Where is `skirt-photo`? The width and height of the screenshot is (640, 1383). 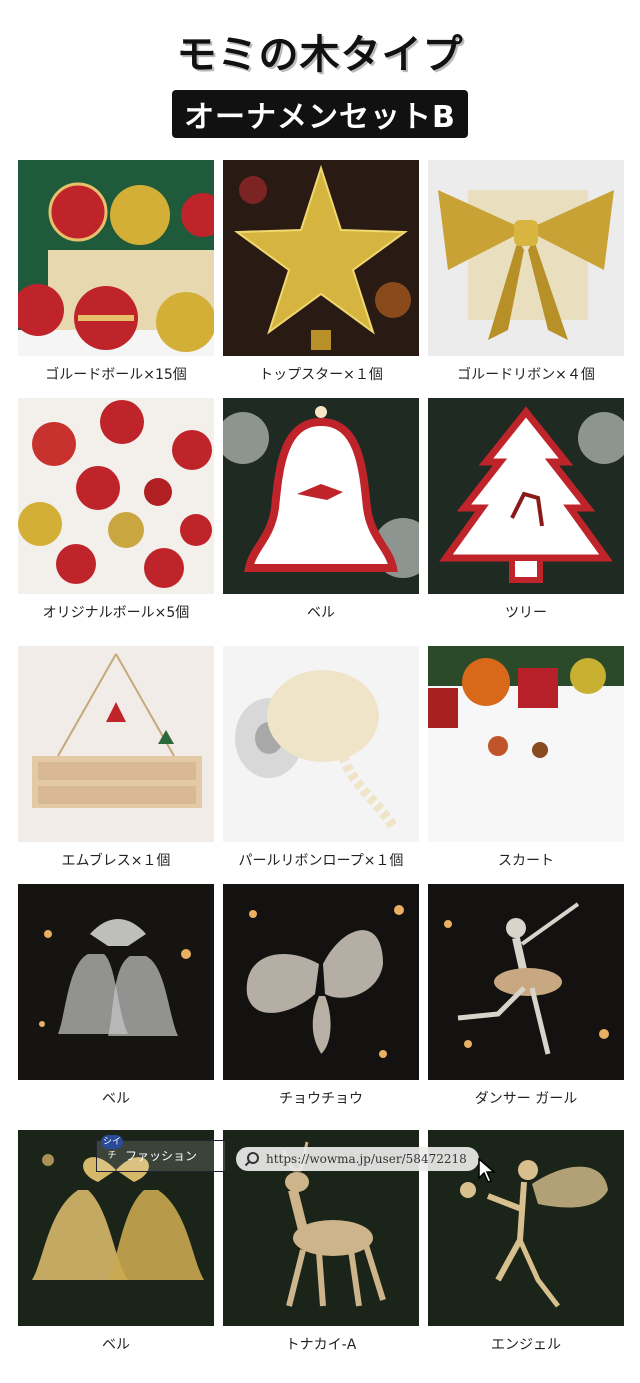 skirt-photo is located at coordinates (526, 744).